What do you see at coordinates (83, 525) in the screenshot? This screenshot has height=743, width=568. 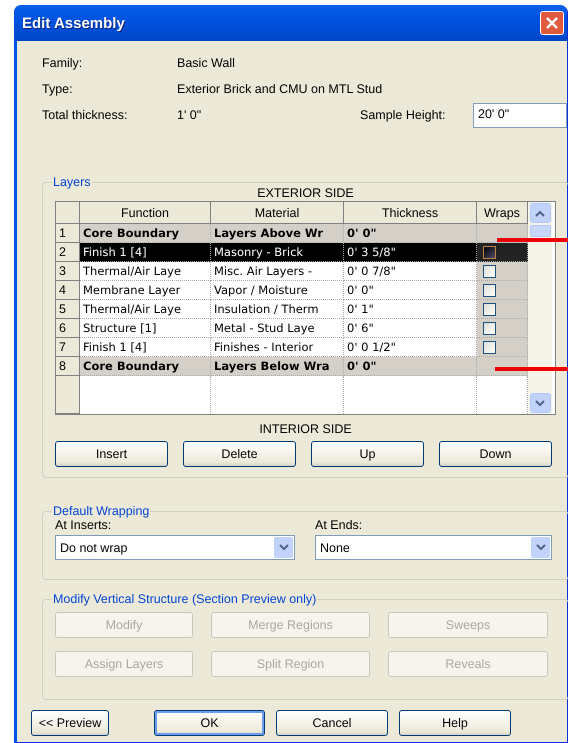 I see `dropdown-label: At Inserts:` at bounding box center [83, 525].